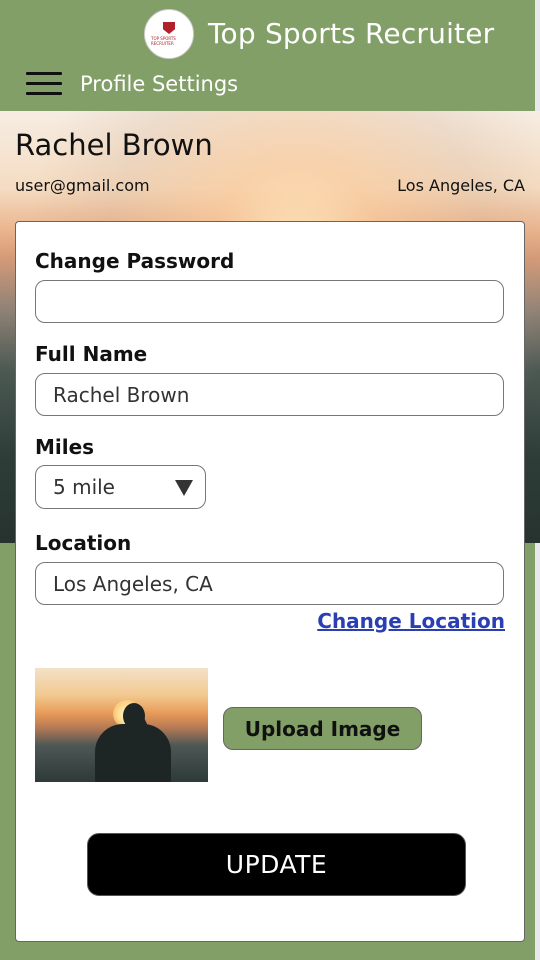 The width and height of the screenshot is (540, 960). Describe the element at coordinates (163, 41) in the screenshot. I see `logo-text: TOP SPORTS RECRUITER` at that location.